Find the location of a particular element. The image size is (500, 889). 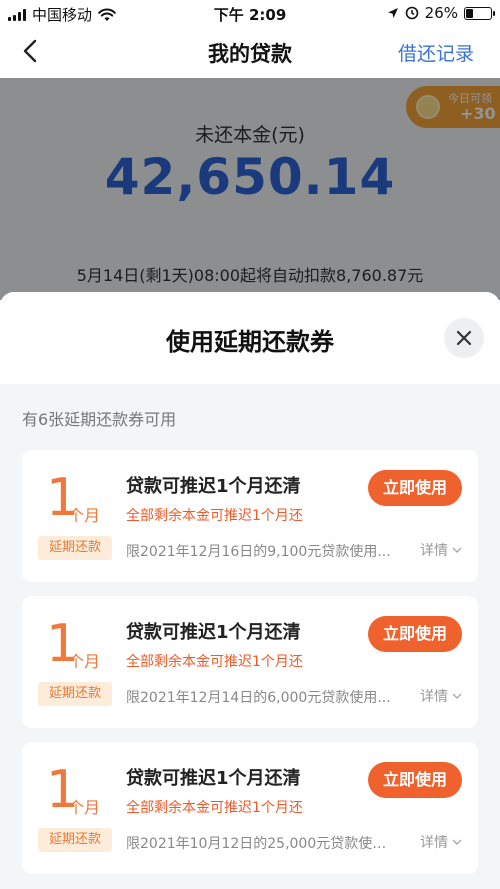

status-bar: 中国移动 下午 2:09 26% is located at coordinates (250, 13).